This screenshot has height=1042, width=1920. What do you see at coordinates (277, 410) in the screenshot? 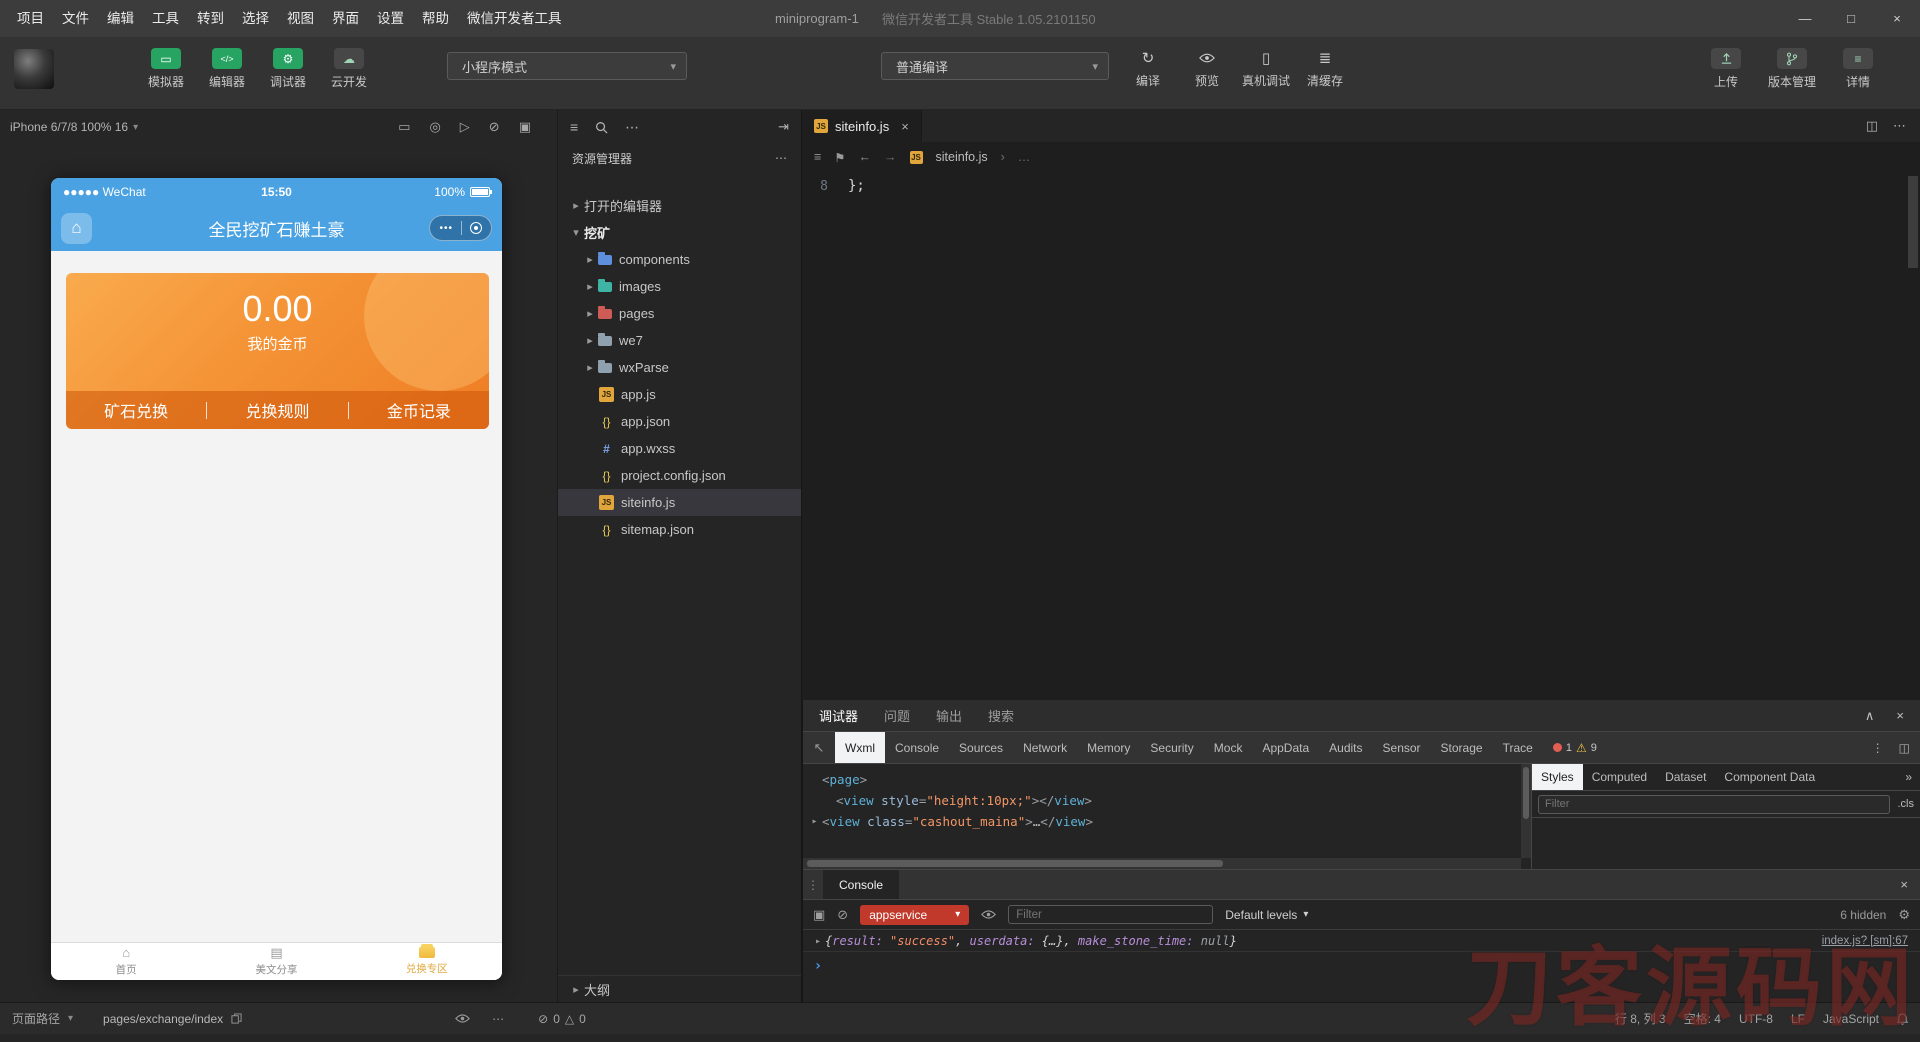
I see `exchange-rules-button: 兑换规则` at bounding box center [277, 410].